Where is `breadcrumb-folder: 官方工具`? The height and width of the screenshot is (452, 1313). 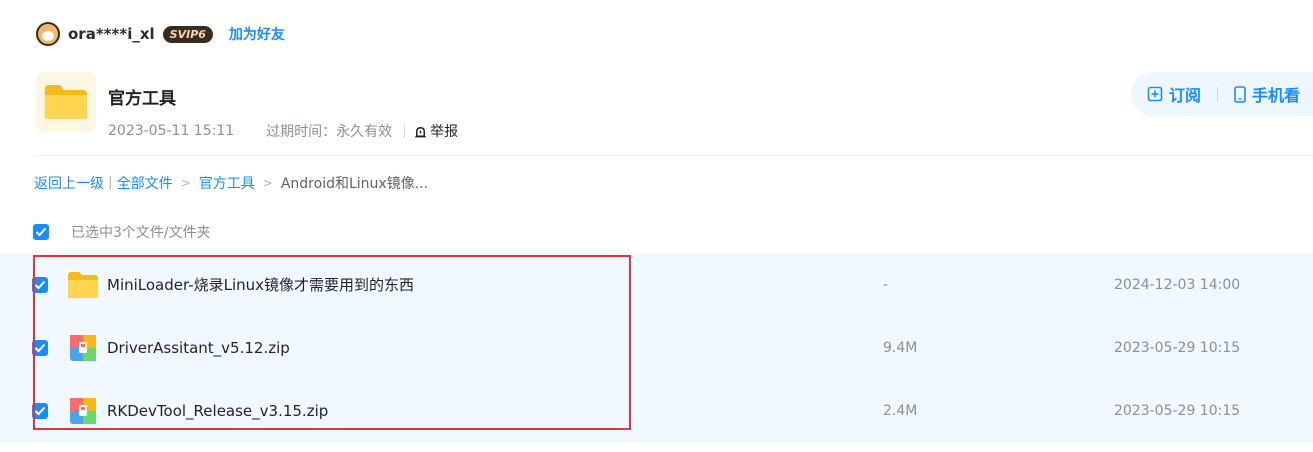 breadcrumb-folder: 官方工具 is located at coordinates (227, 183).